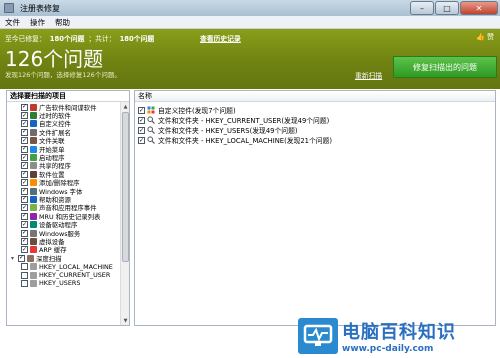  I want to click on deep-scan-icon, so click(30, 258).